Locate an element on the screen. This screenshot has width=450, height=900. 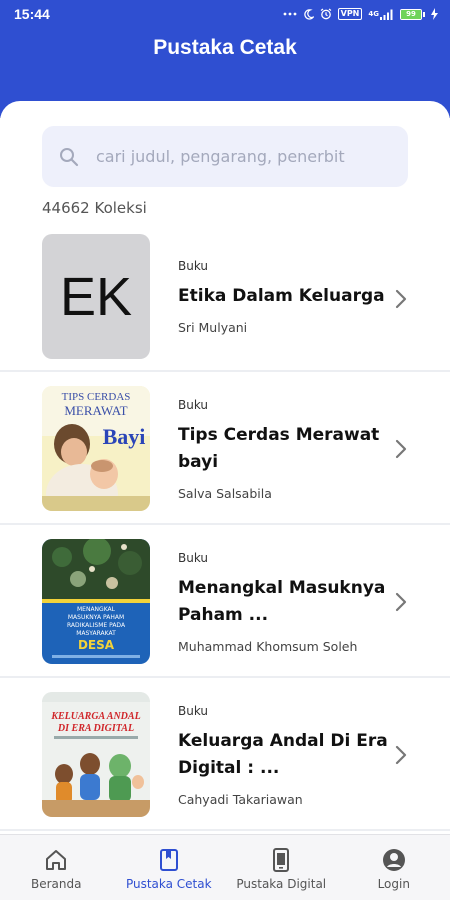
book-cover: TIPS CERDAS MERAWAT Bayi is located at coordinates (96, 448).